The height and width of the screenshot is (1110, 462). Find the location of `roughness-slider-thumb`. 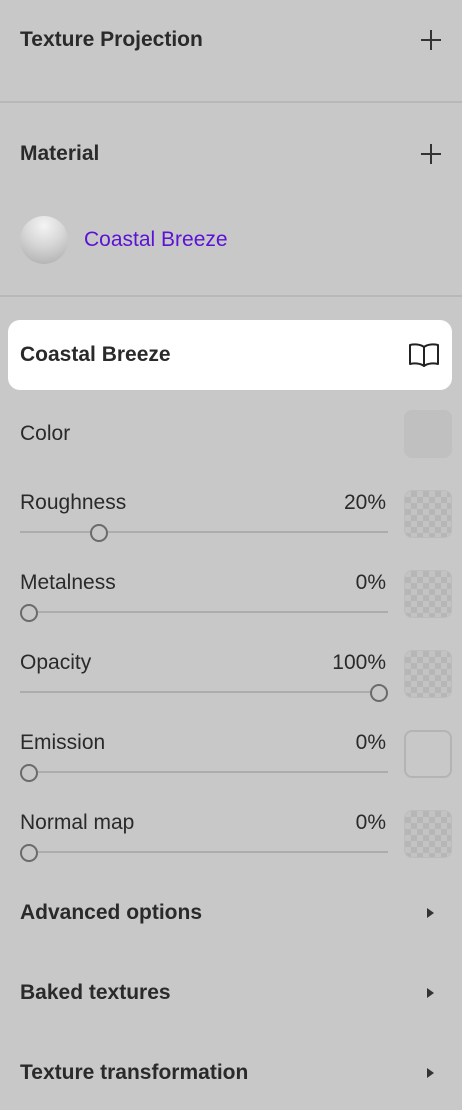

roughness-slider-thumb is located at coordinates (99, 533).